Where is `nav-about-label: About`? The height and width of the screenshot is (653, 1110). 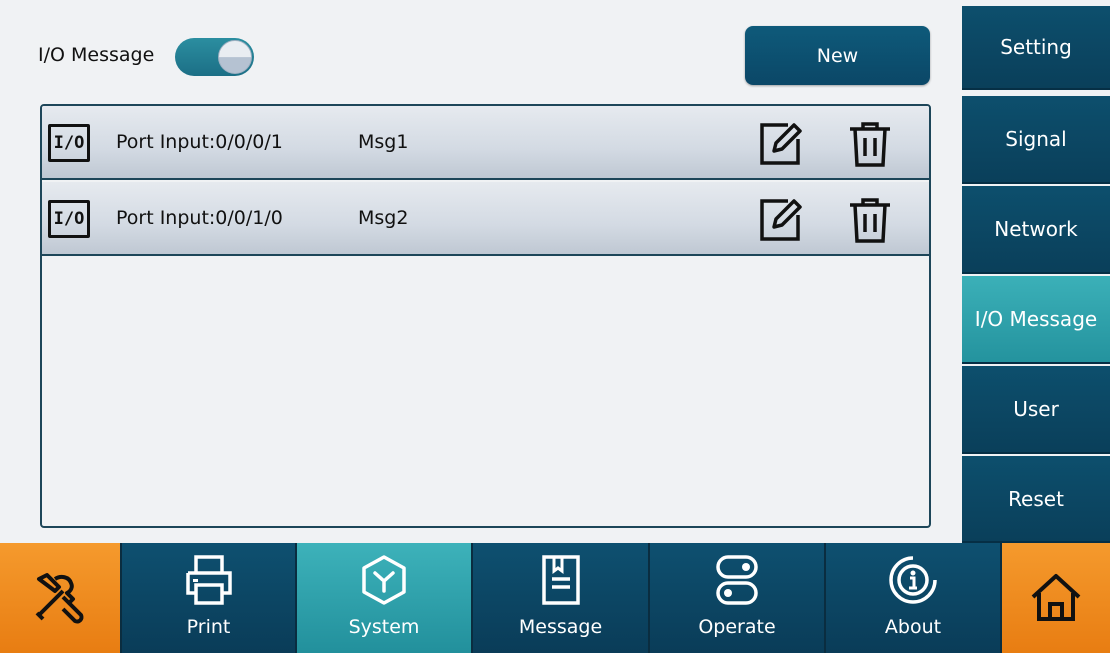
nav-about-label: About is located at coordinates (913, 627).